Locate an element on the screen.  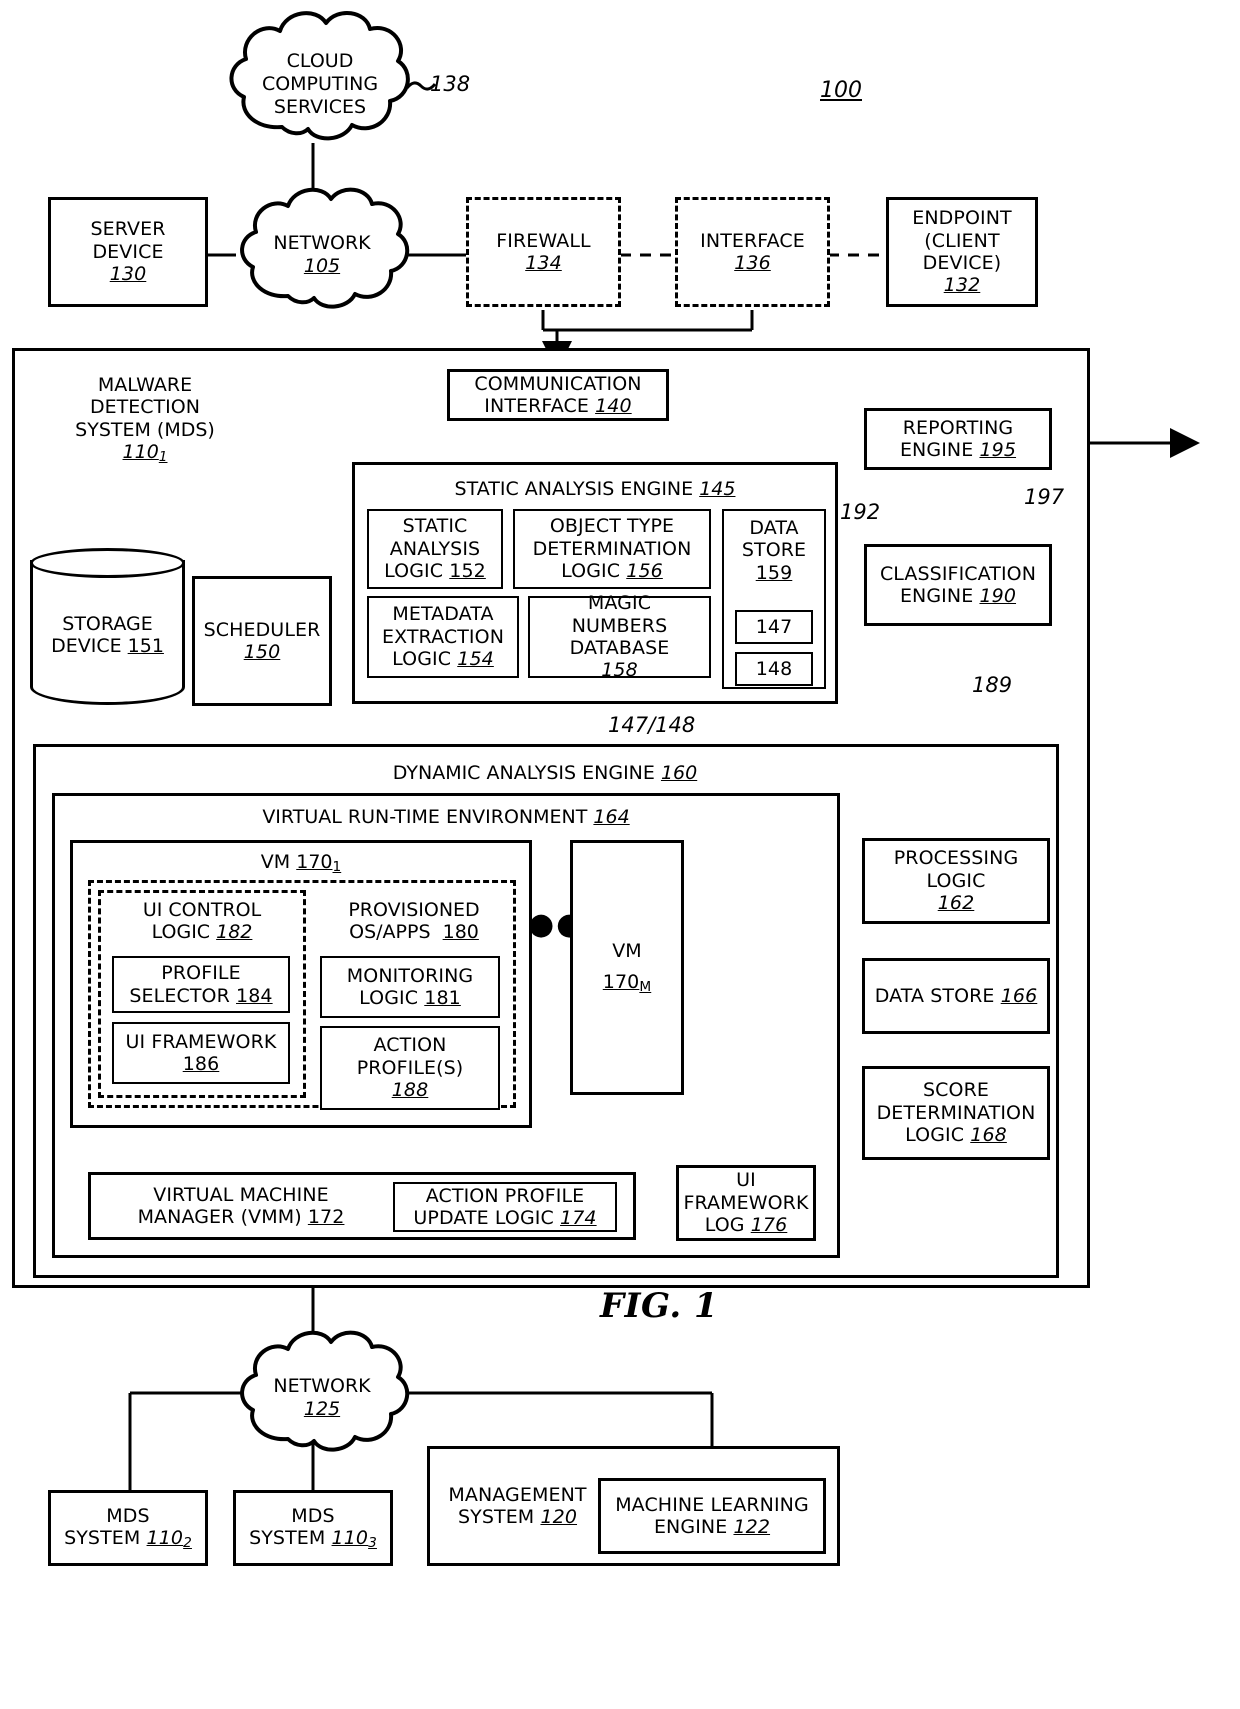
vm1-ref: 170 is located at coordinates (314, 862).